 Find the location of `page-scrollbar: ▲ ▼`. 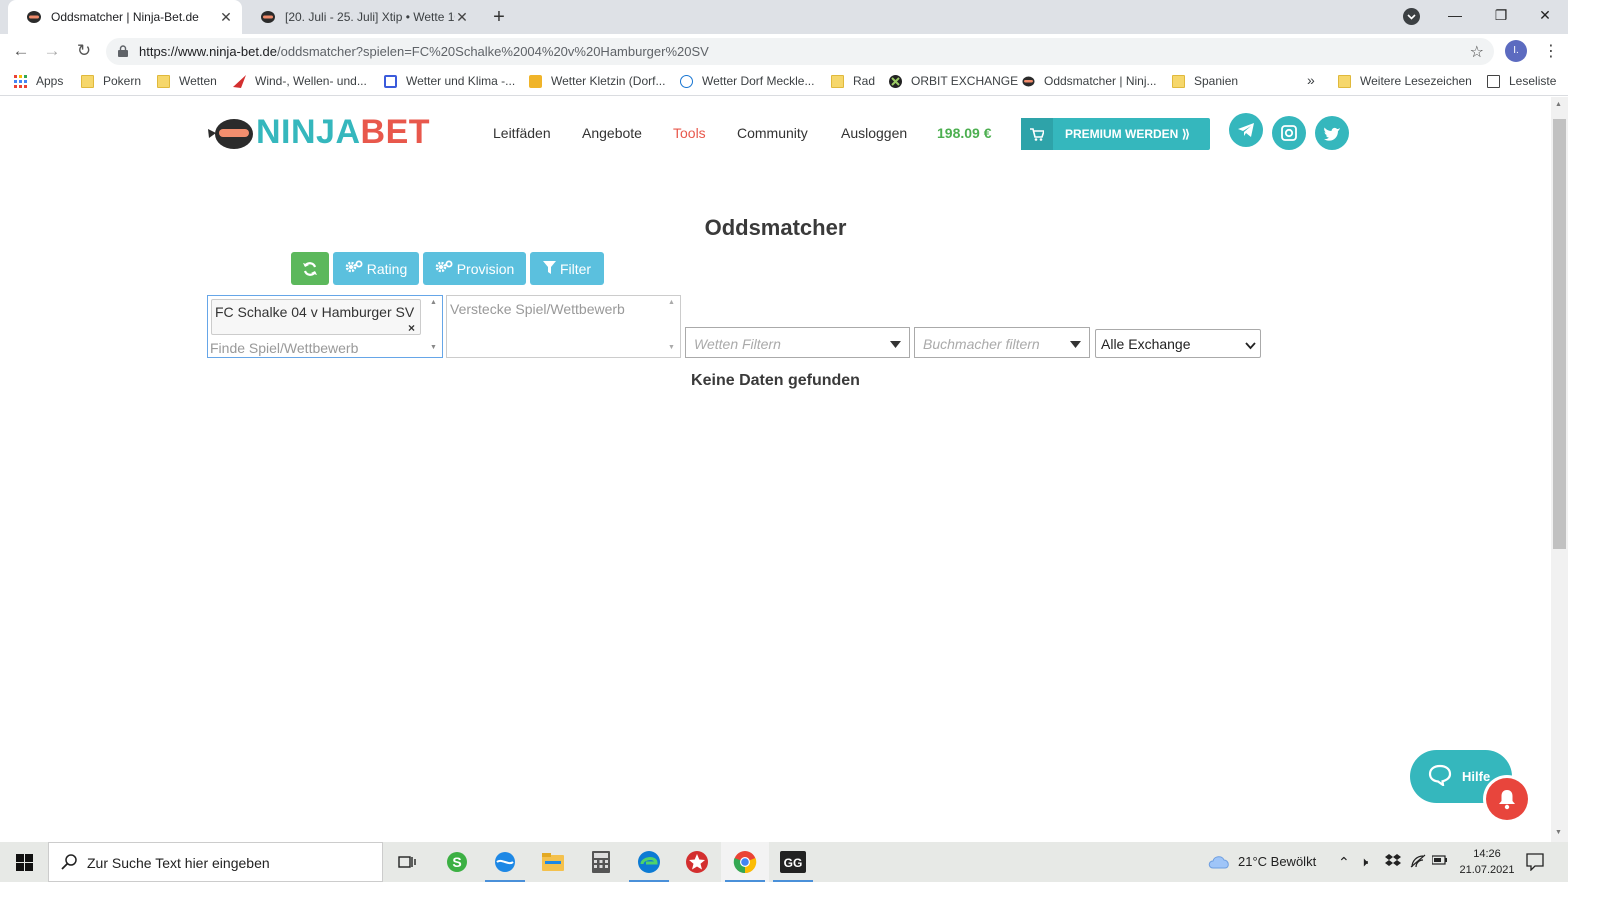

page-scrollbar: ▲ ▼ is located at coordinates (1559, 469).